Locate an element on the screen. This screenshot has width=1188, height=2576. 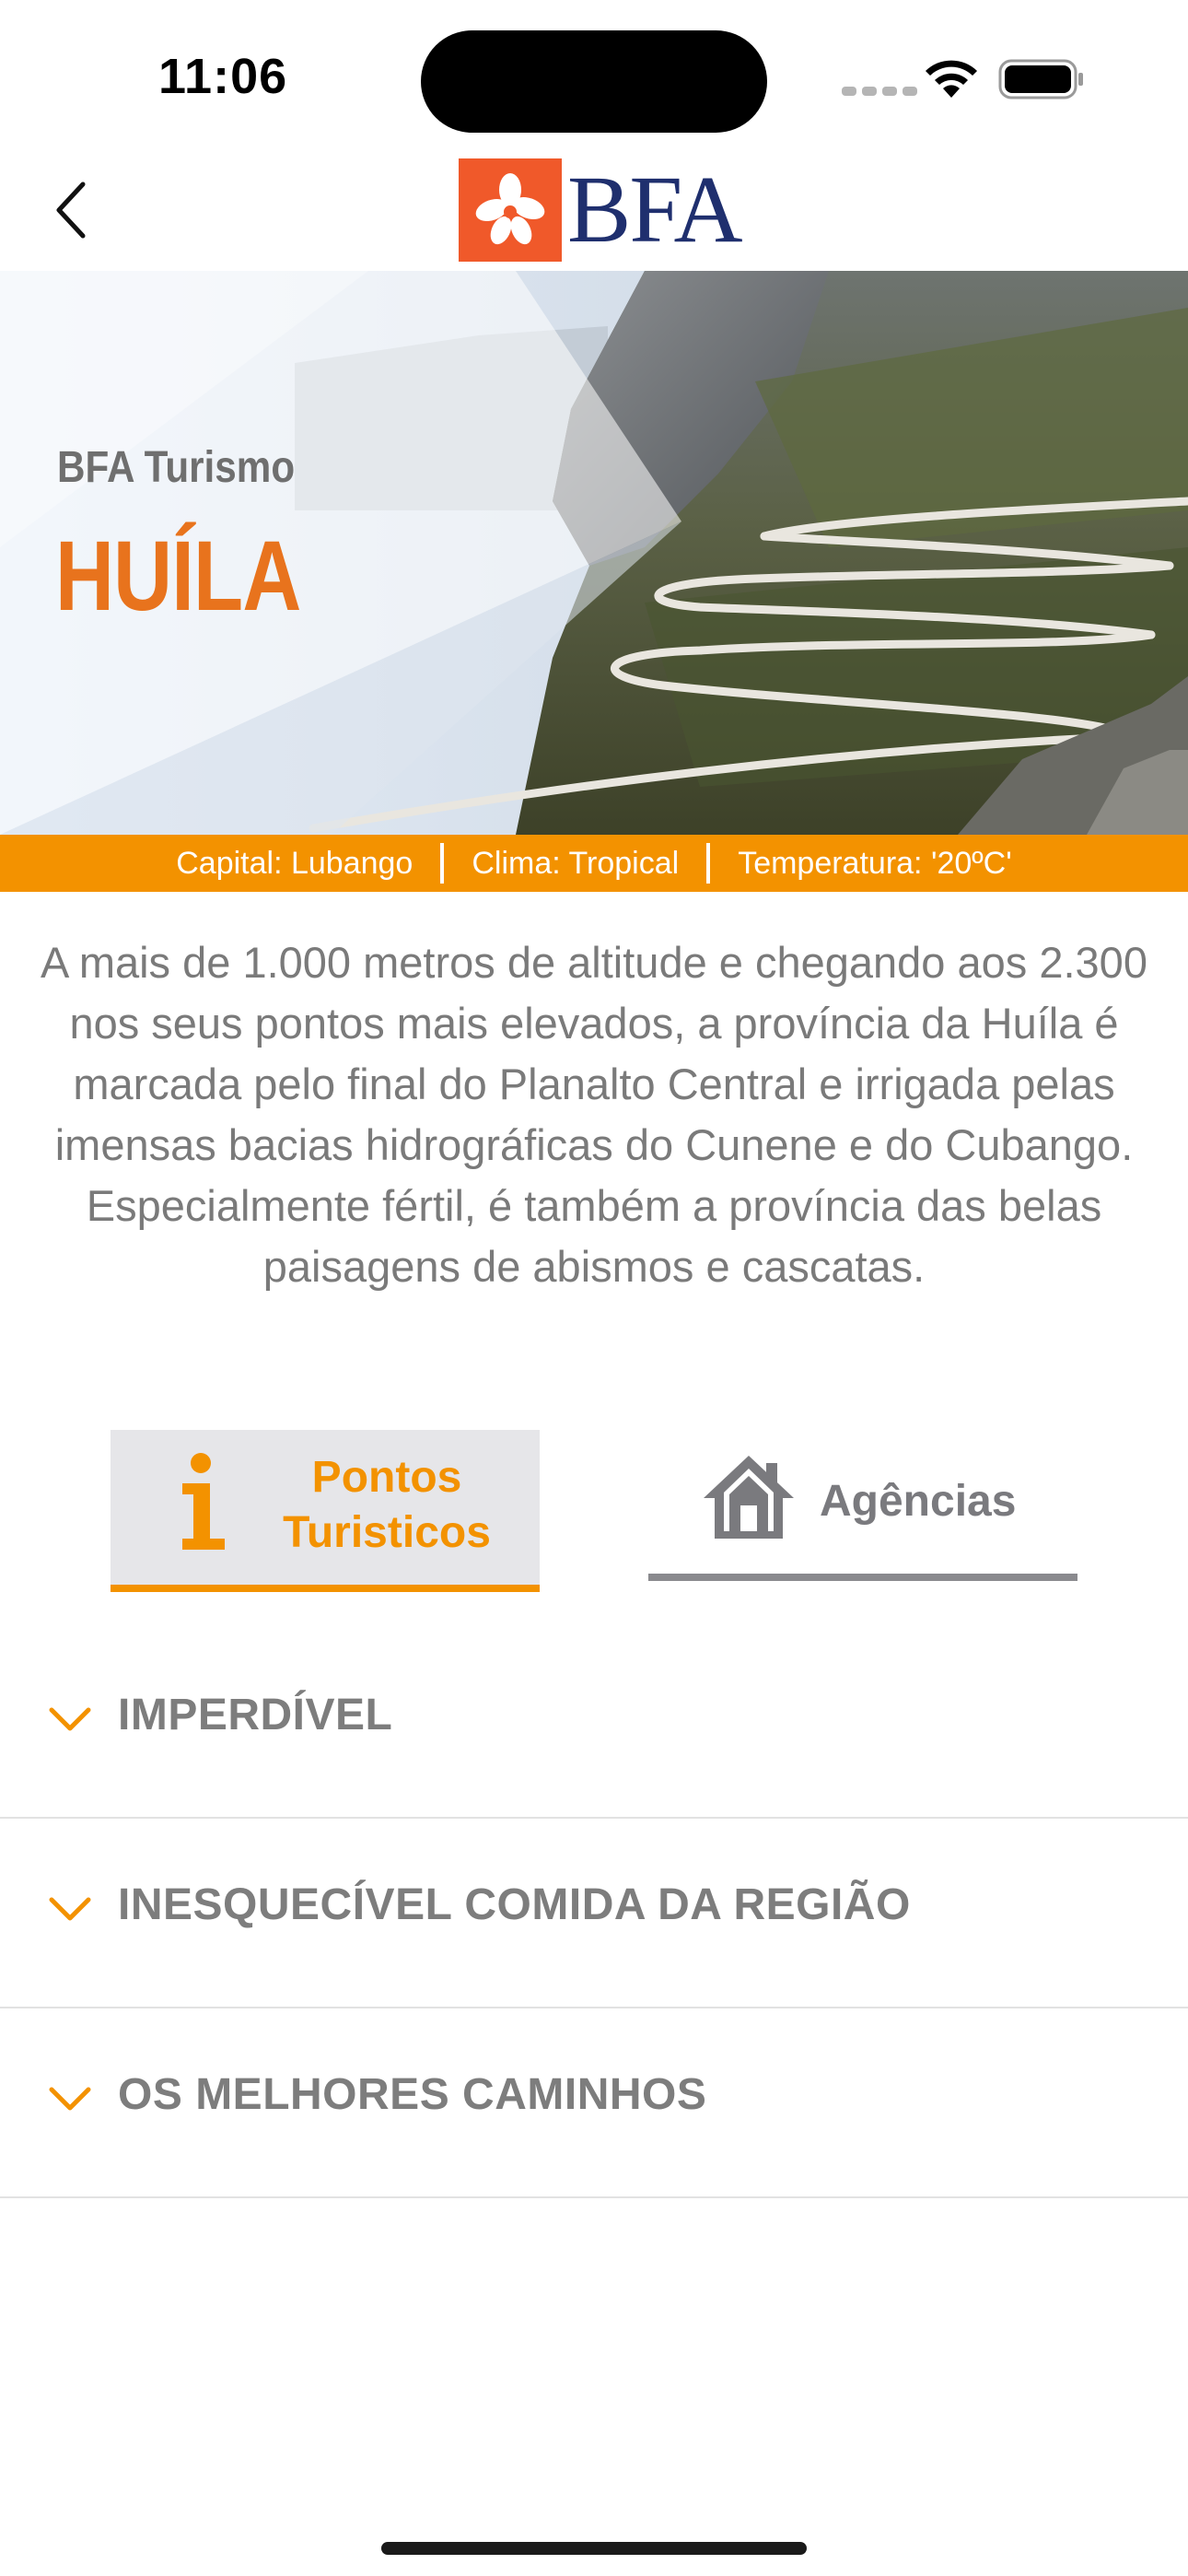
tab-pontos-label-line2: Turisticos is located at coordinates (387, 1532).